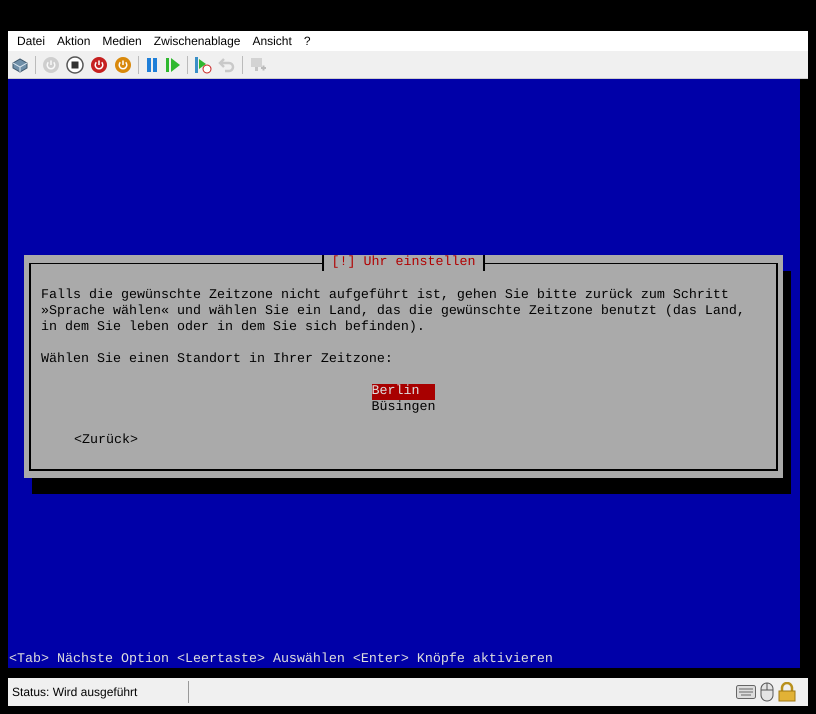  What do you see at coordinates (75, 65) in the screenshot?
I see `stop-icon` at bounding box center [75, 65].